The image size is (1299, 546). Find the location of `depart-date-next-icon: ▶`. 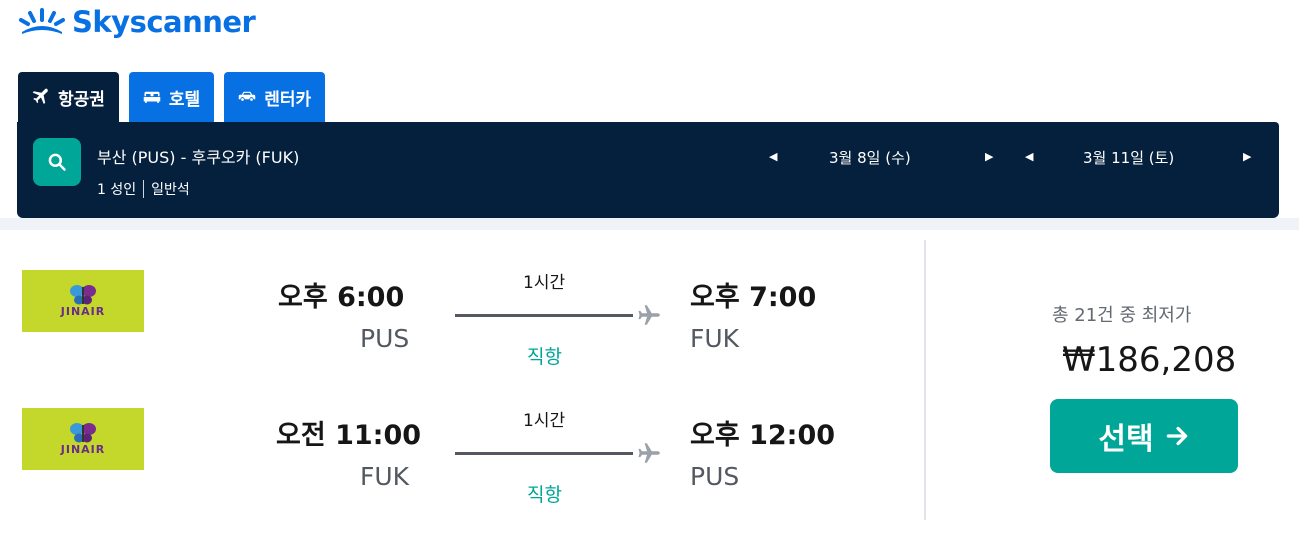

depart-date-next-icon: ▶ is located at coordinates (989, 156).